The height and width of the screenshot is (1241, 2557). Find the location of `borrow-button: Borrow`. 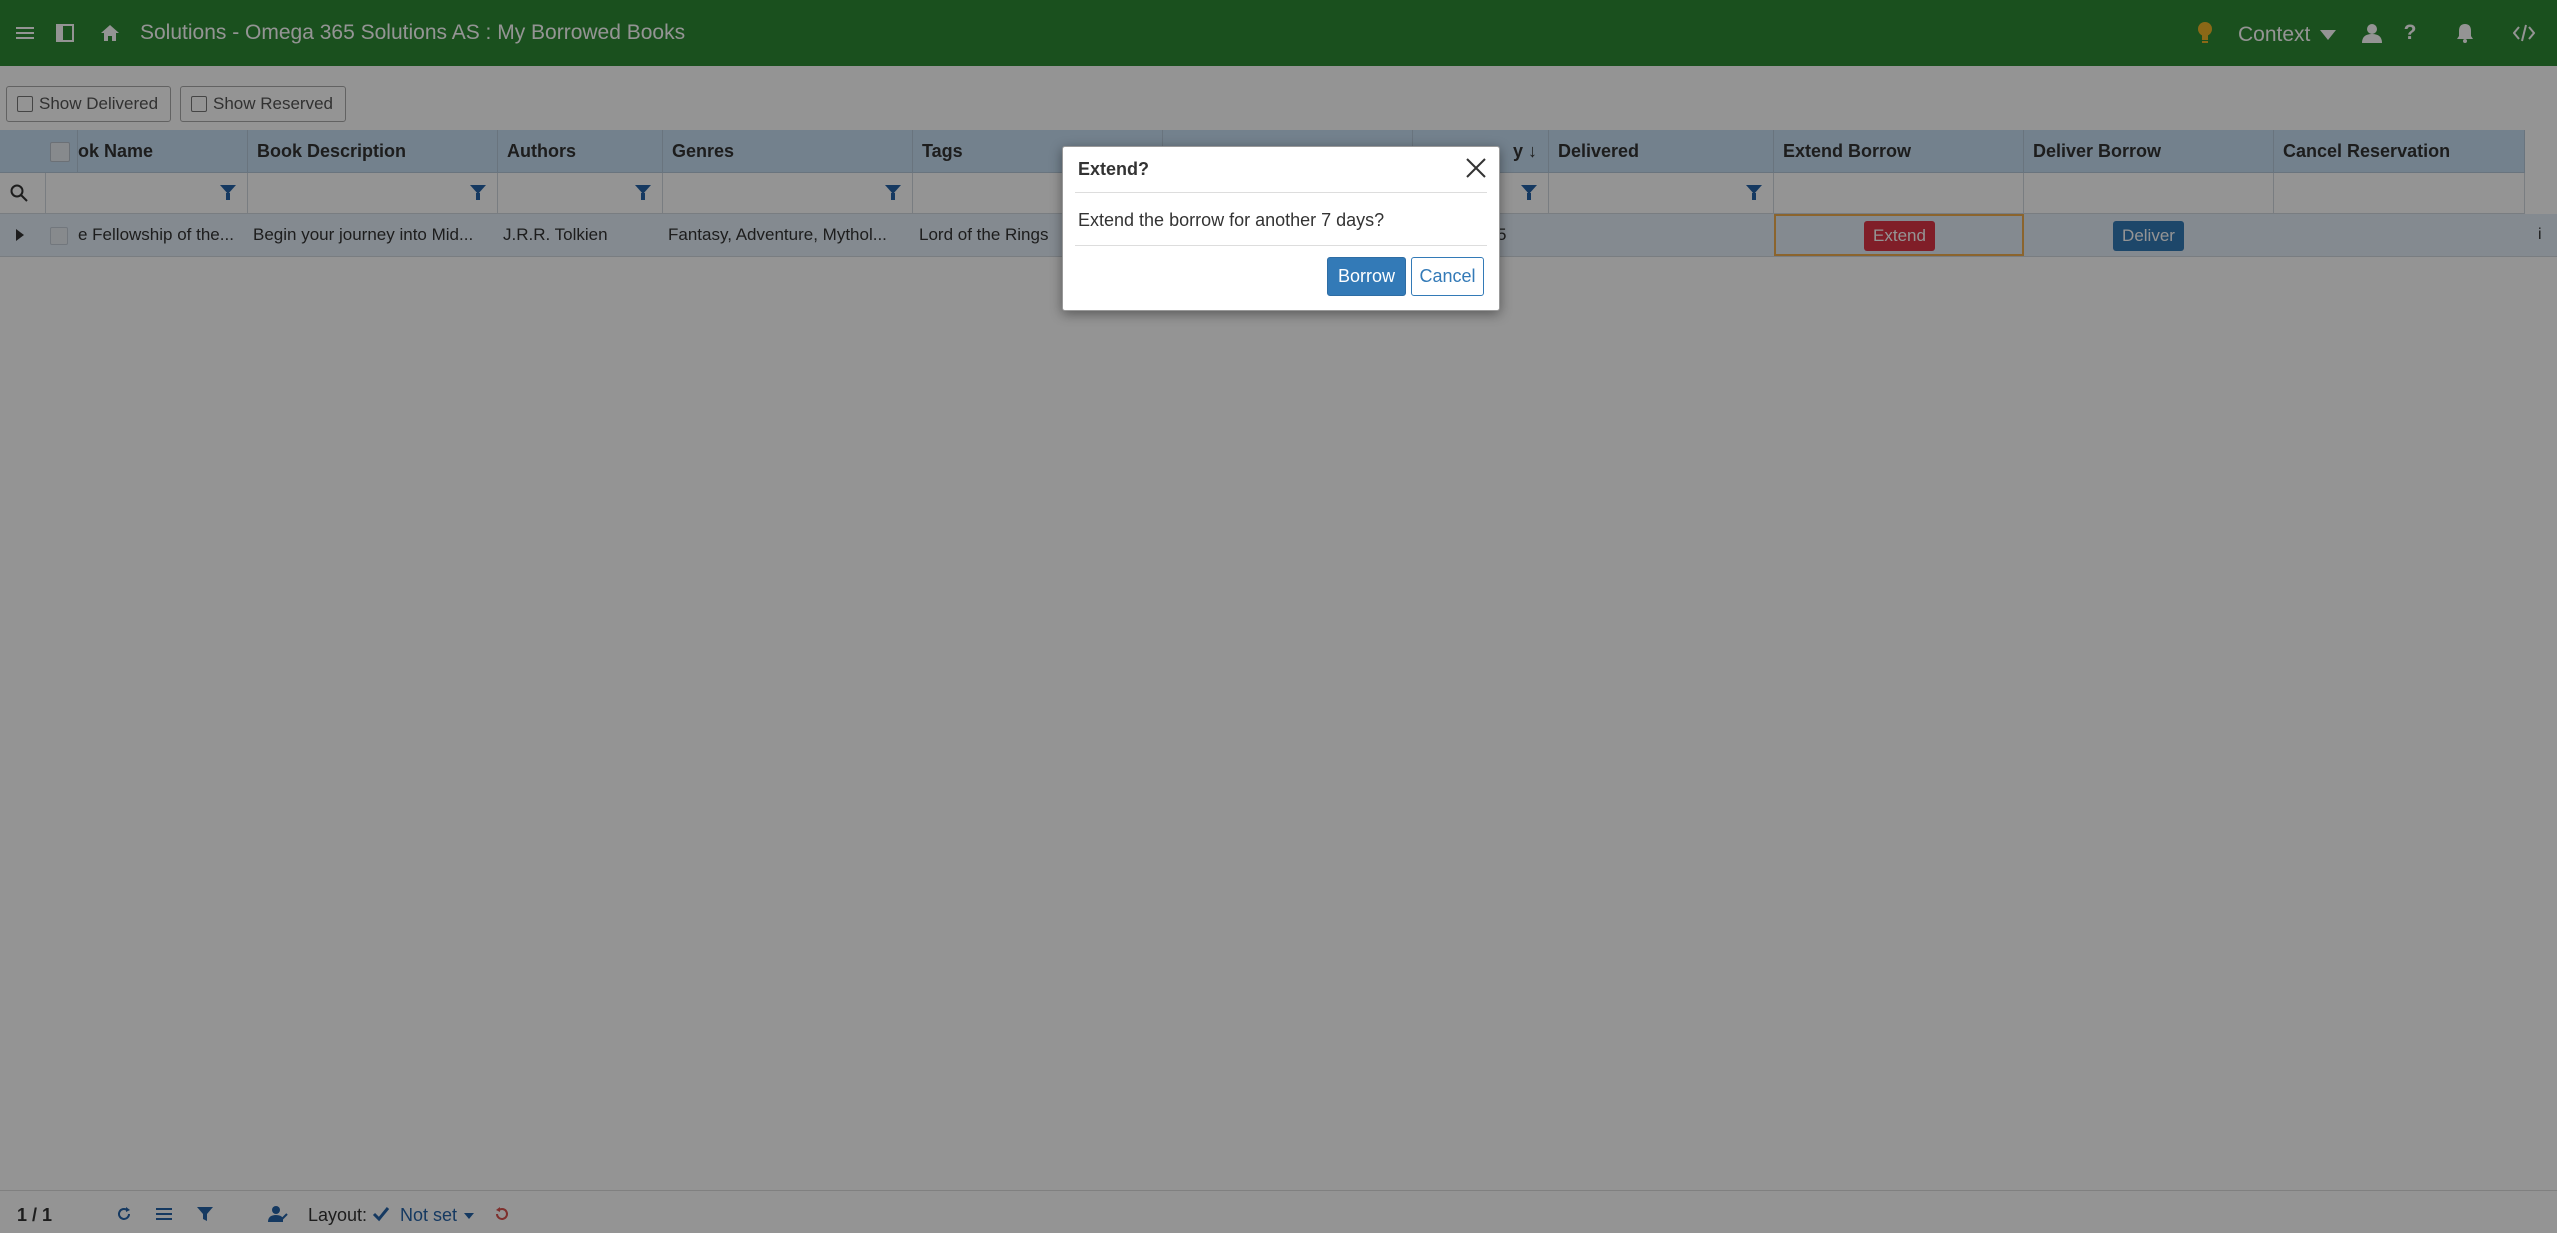

borrow-button: Borrow is located at coordinates (1366, 276).